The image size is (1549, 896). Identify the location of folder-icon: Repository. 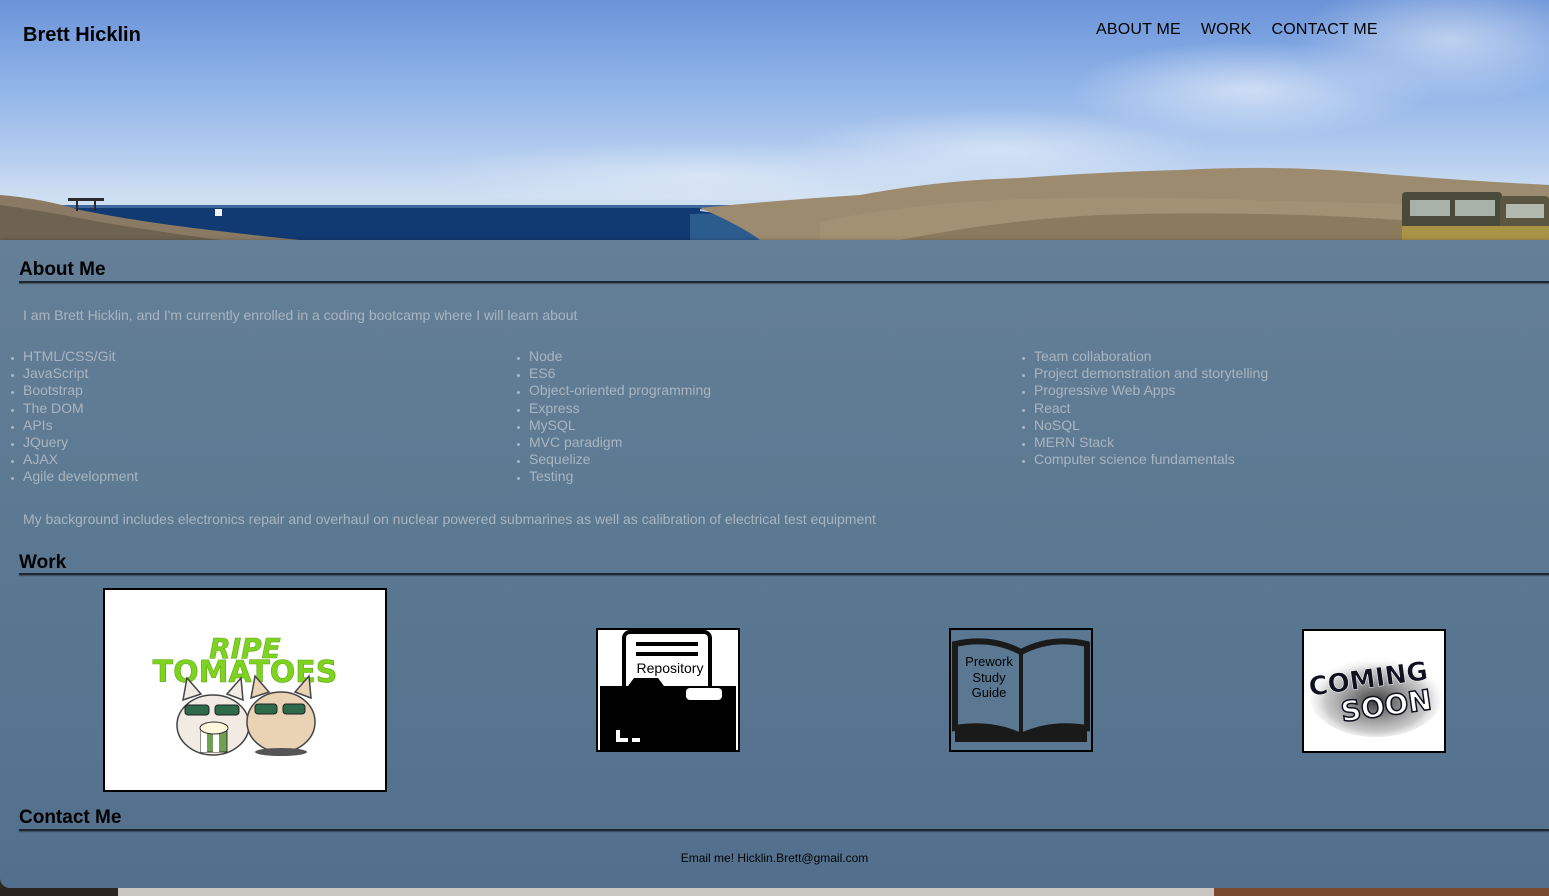
(668, 690).